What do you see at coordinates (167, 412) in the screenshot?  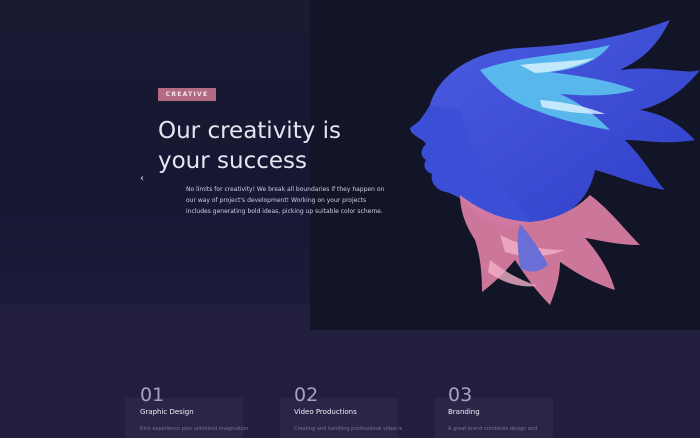 I see `service-title-graphic-design: Graphic Design` at bounding box center [167, 412].